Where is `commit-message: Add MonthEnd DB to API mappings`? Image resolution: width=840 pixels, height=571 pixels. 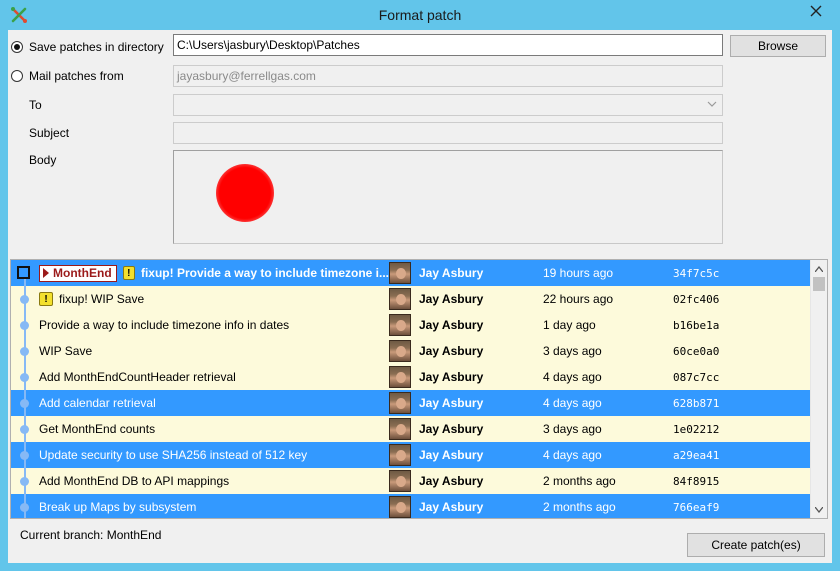 commit-message: Add MonthEnd DB to API mappings is located at coordinates (134, 481).